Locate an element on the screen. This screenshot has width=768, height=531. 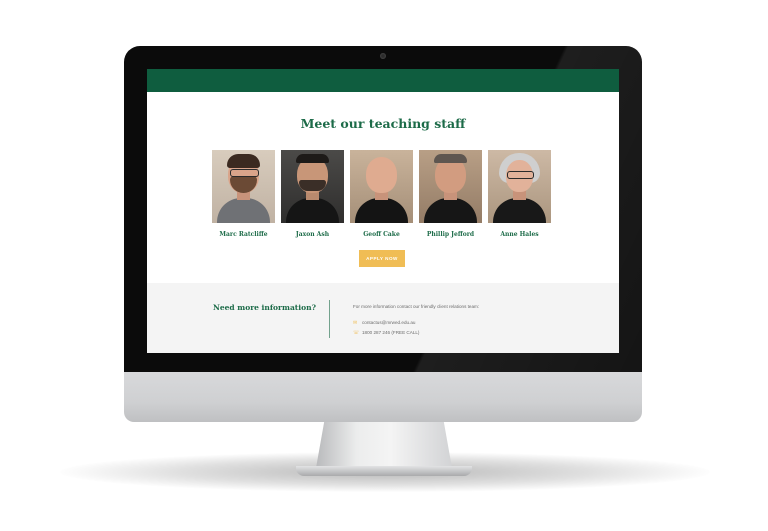
monitor-stand-base is located at coordinates (384, 471).